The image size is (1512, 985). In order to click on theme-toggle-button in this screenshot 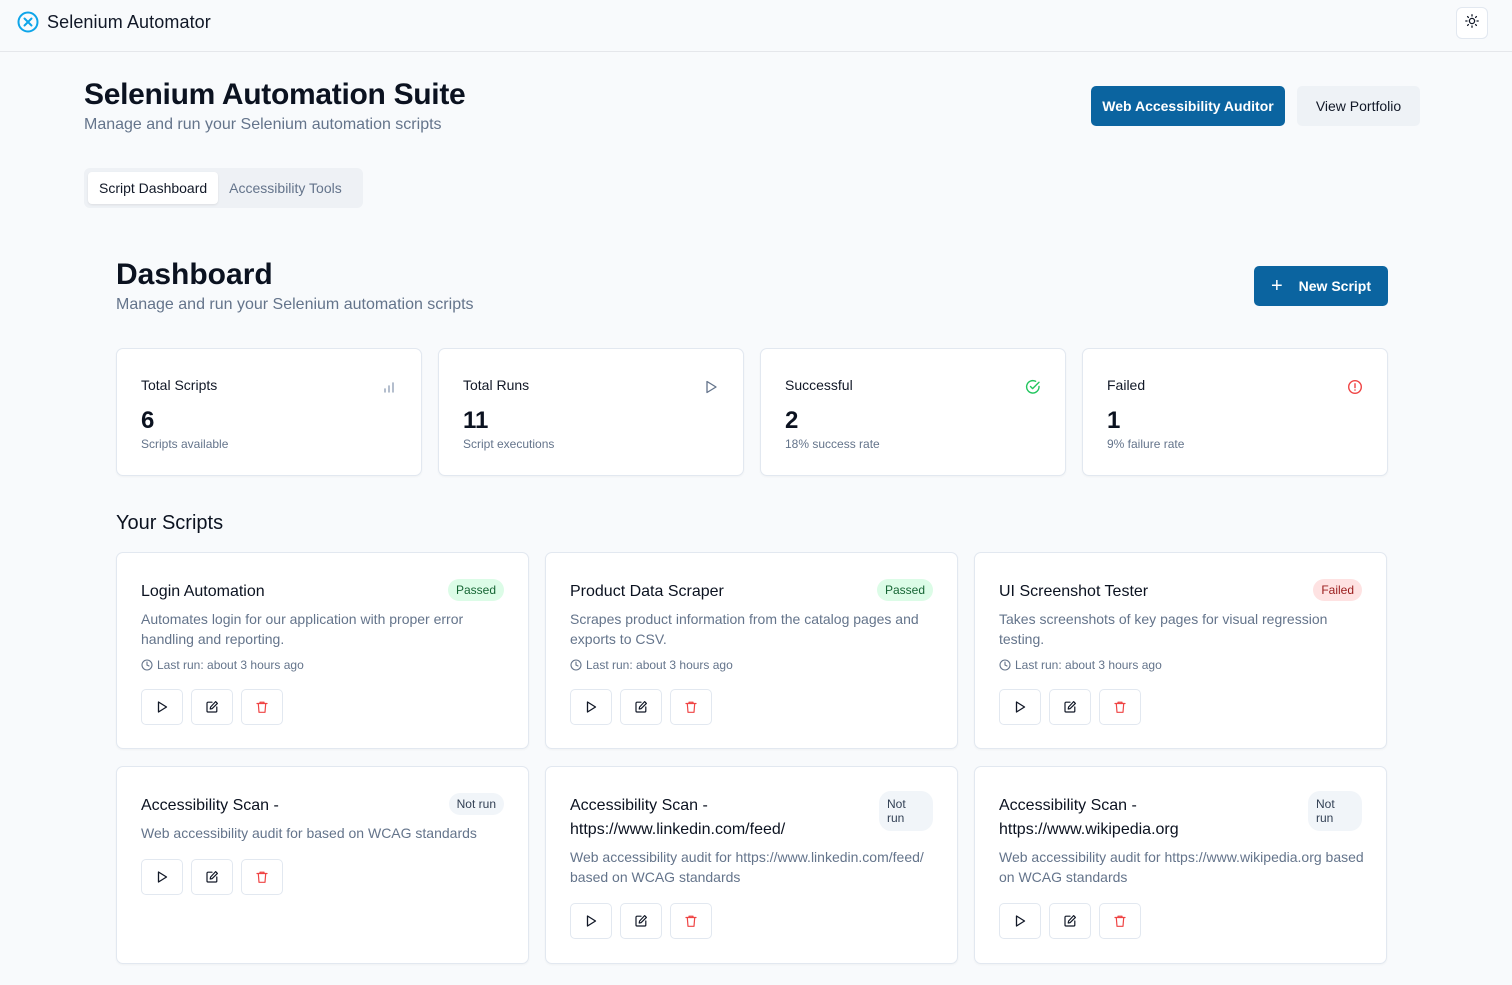, I will do `click(1472, 23)`.